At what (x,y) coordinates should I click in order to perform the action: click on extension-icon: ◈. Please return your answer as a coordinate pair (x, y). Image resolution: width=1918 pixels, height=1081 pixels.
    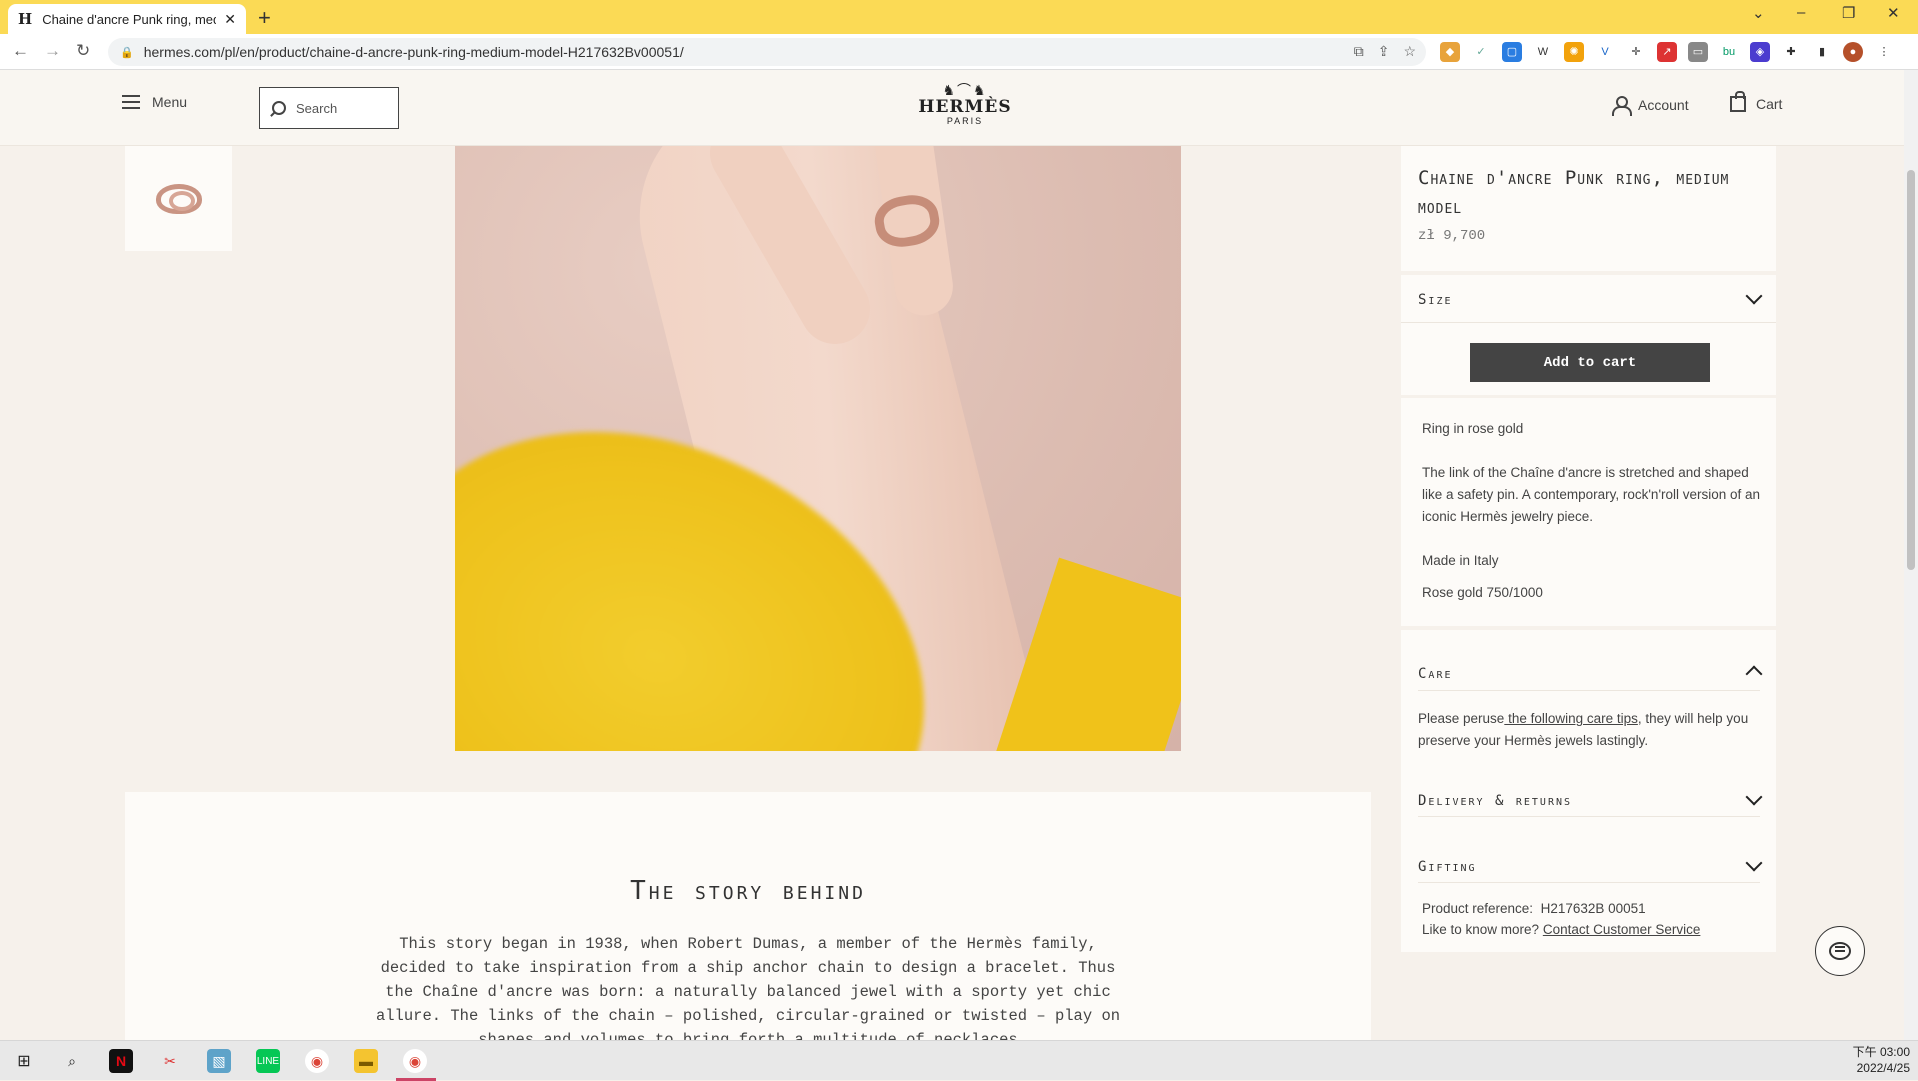
    Looking at the image, I should click on (1760, 52).